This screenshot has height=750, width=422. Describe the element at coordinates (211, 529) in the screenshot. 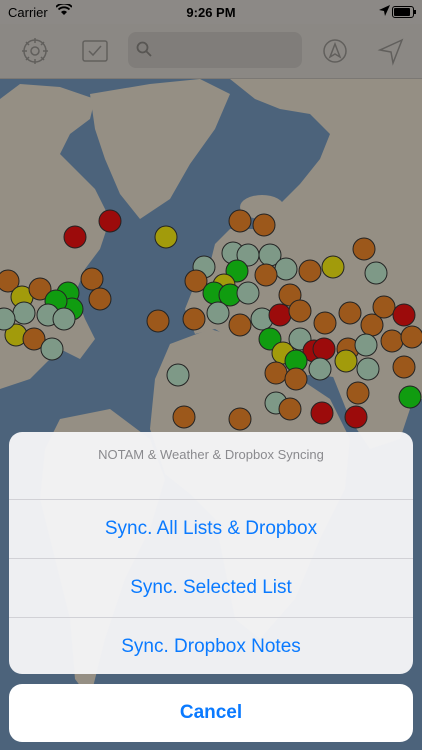

I see `sync-all-lists-button: Sync. All Lists & Dropbox` at that location.